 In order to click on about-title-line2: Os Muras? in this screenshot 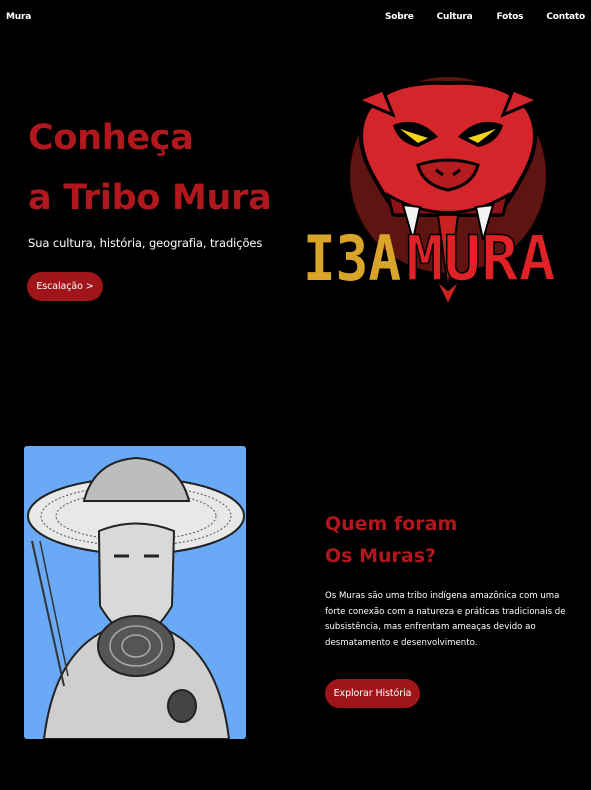, I will do `click(381, 556)`.